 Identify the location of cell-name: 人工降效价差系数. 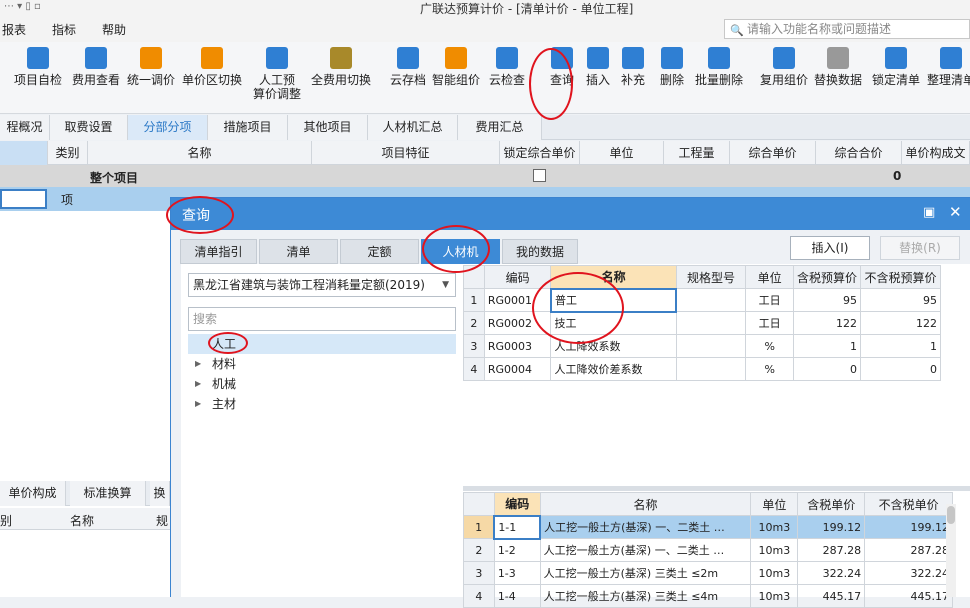
(613, 369).